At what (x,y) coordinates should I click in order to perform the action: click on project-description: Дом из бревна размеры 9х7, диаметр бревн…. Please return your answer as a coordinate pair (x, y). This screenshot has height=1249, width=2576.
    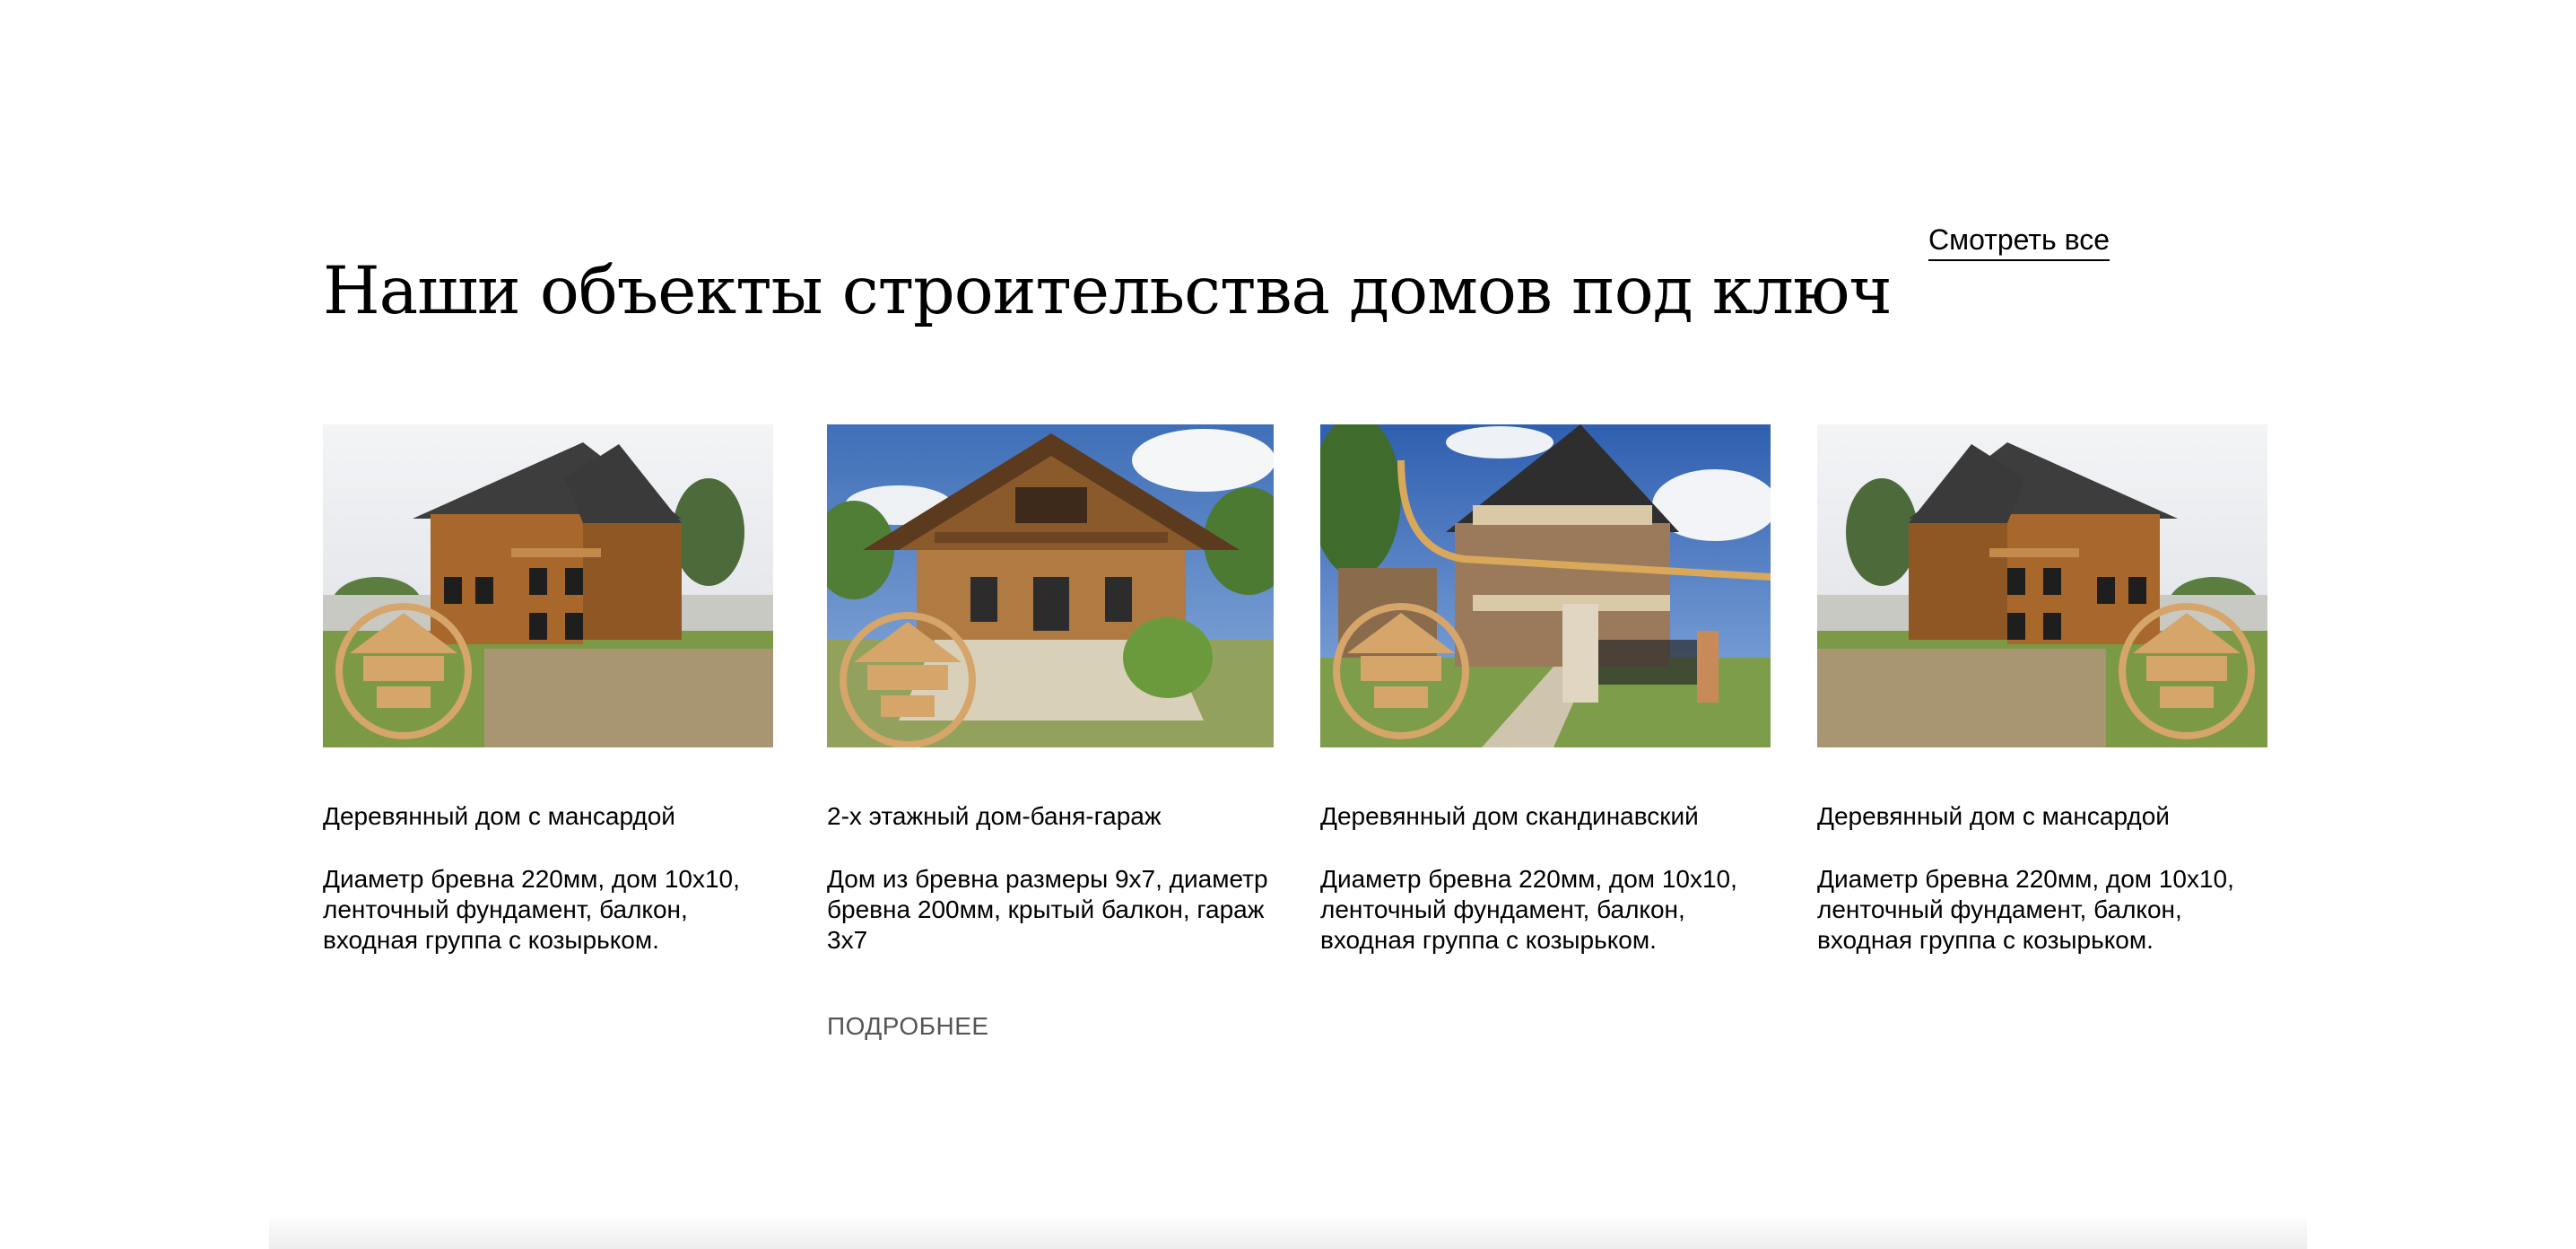
    Looking at the image, I should click on (1047, 910).